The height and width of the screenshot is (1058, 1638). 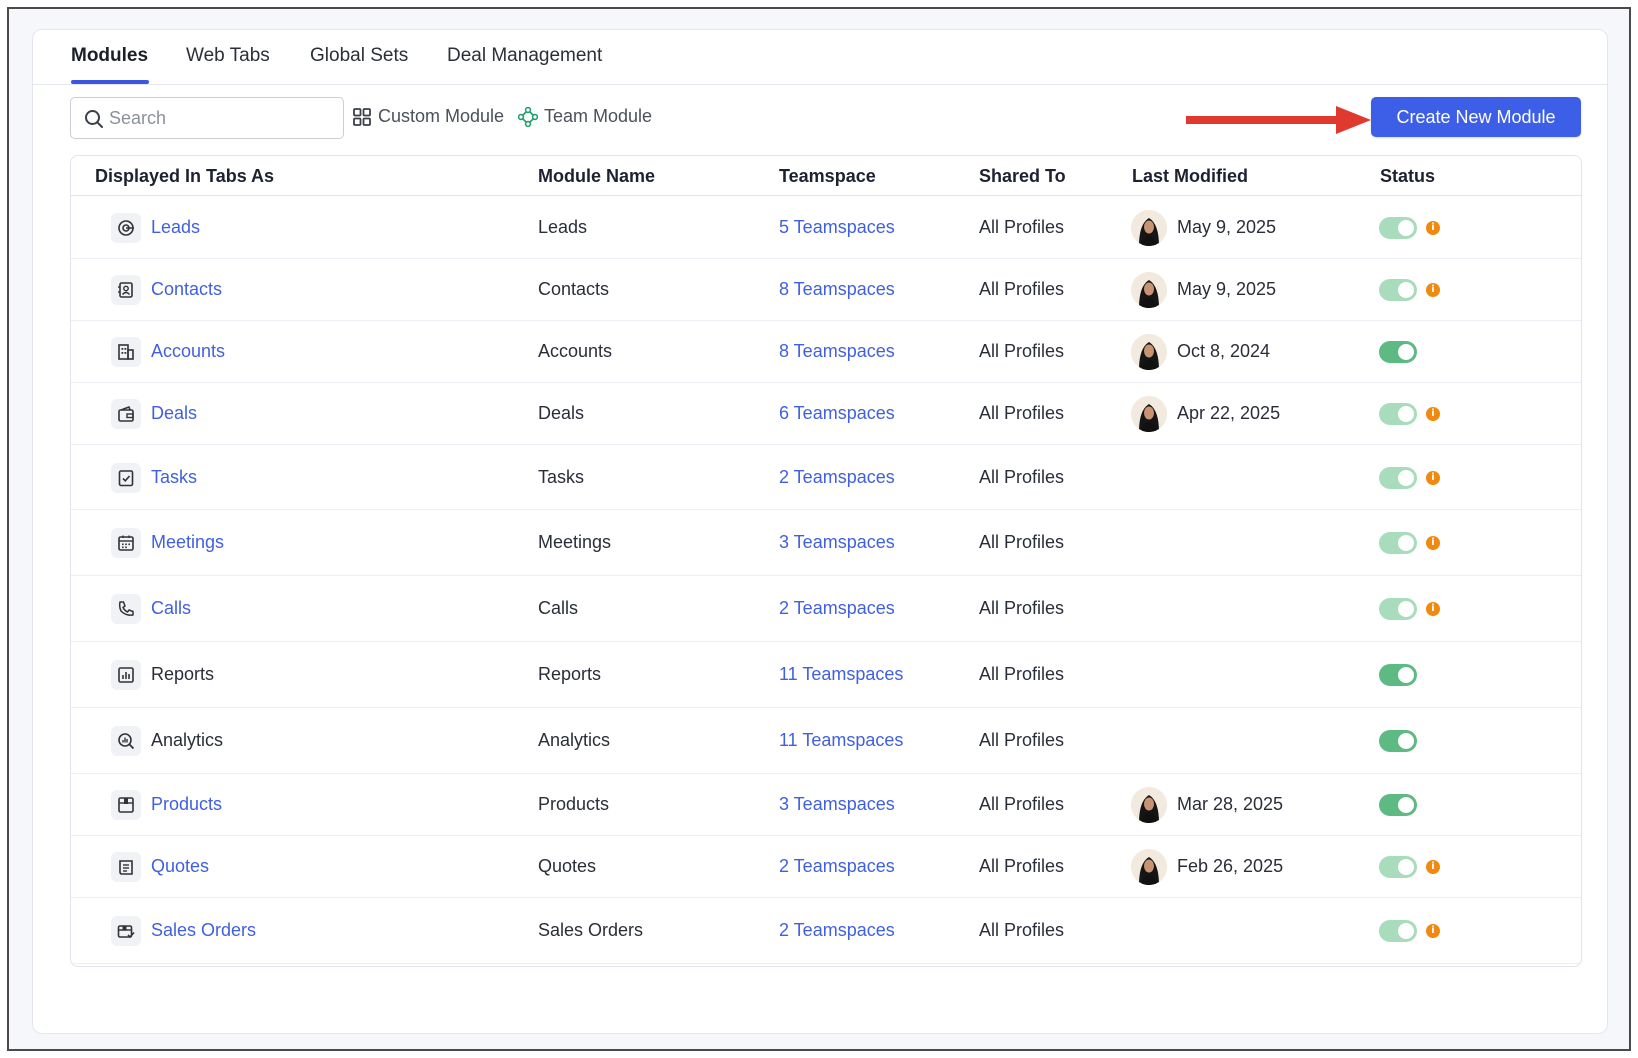 What do you see at coordinates (126, 805) in the screenshot?
I see `products-icon` at bounding box center [126, 805].